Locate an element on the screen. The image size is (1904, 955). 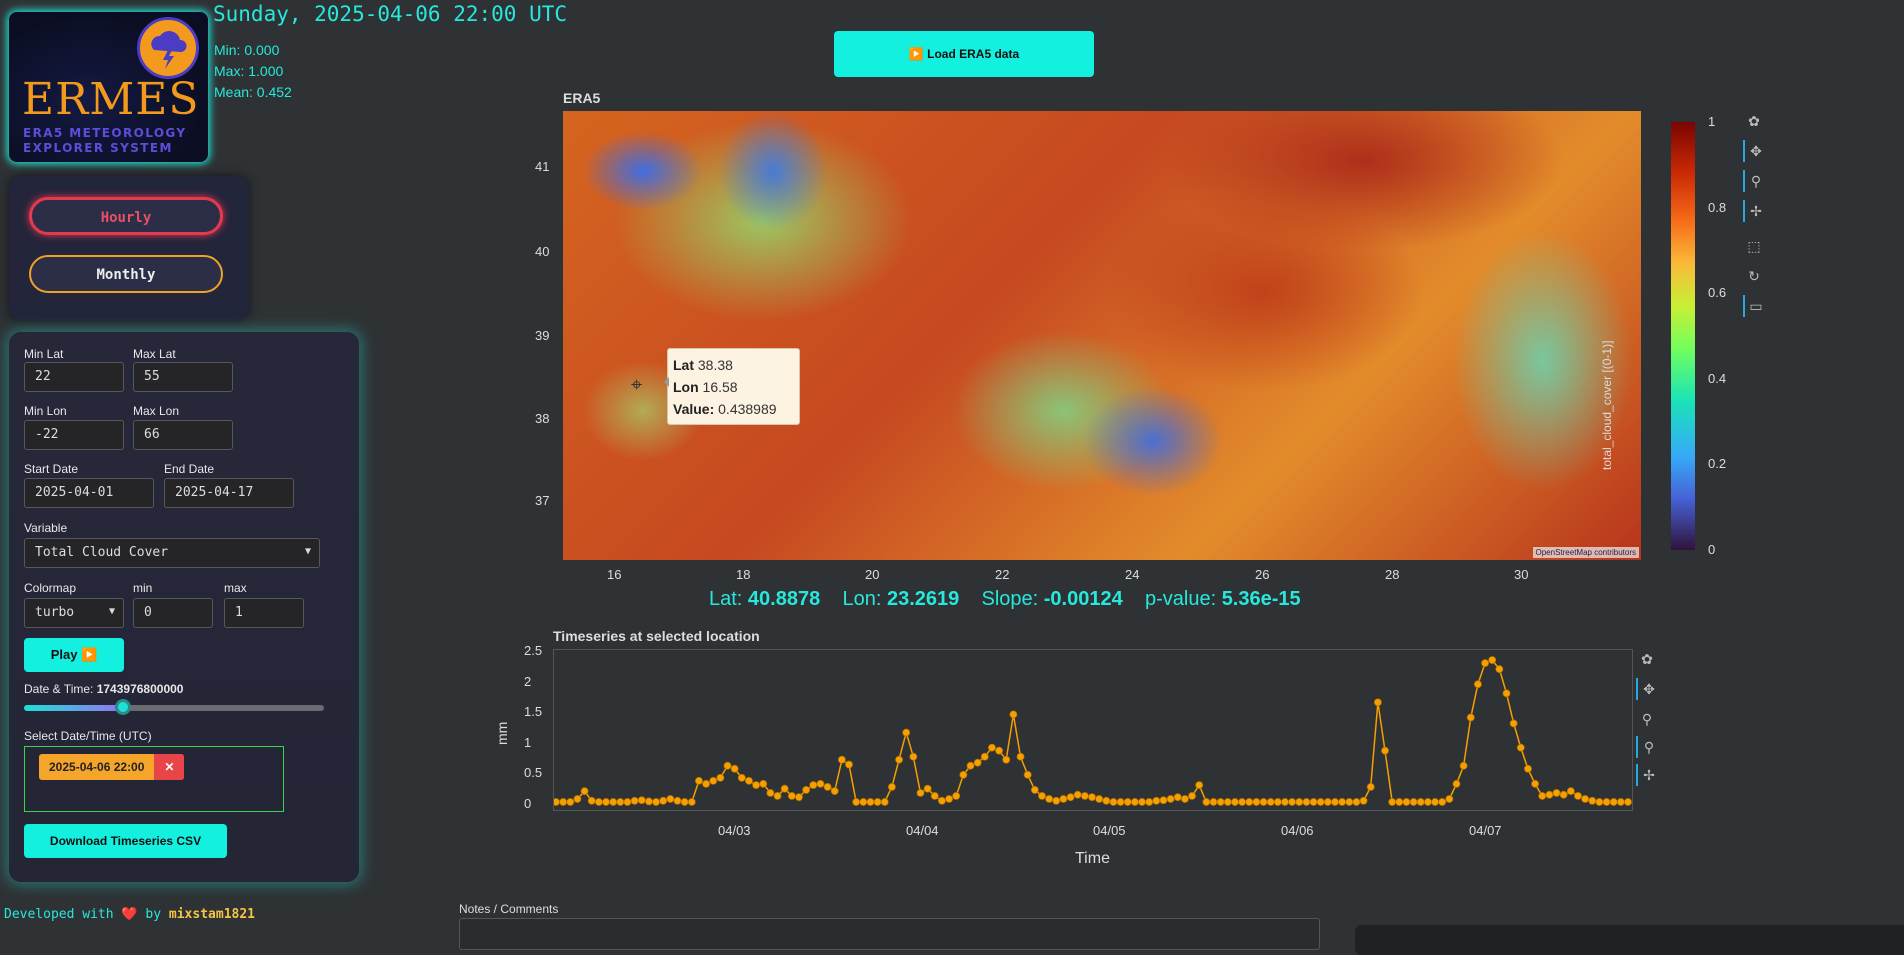
colormap-select: turbo ▼ is located at coordinates (74, 613).